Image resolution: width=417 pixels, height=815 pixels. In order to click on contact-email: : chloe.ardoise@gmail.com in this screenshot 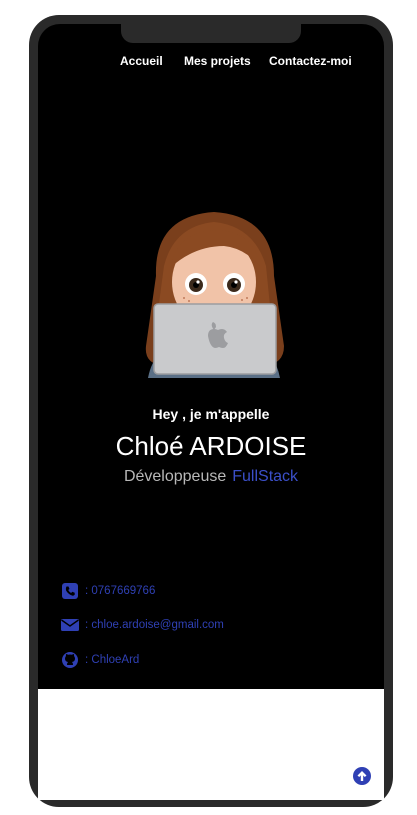, I will do `click(142, 625)`.